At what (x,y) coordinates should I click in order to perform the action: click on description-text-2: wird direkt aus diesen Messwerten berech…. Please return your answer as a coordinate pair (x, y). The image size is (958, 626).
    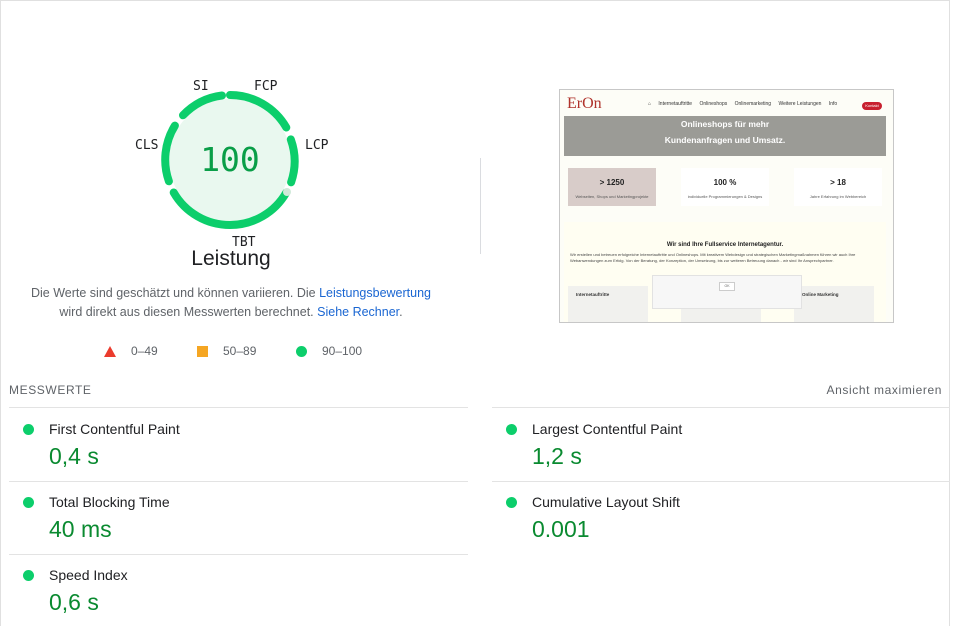
    Looking at the image, I should click on (188, 312).